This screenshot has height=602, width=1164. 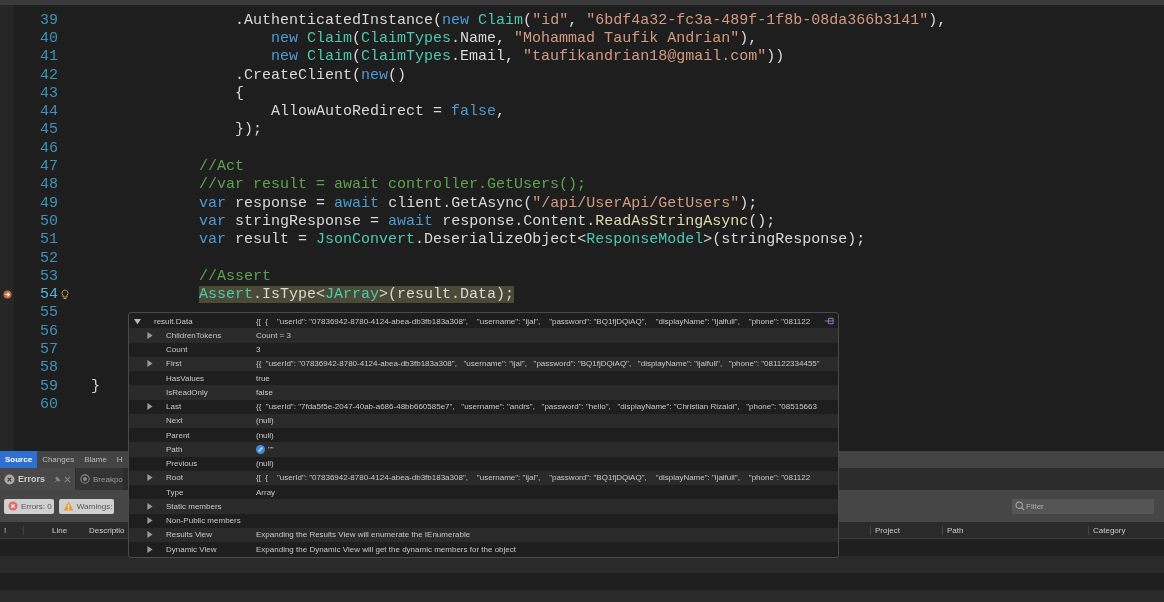 What do you see at coordinates (65, 295) in the screenshot?
I see `lightbulb-icon` at bounding box center [65, 295].